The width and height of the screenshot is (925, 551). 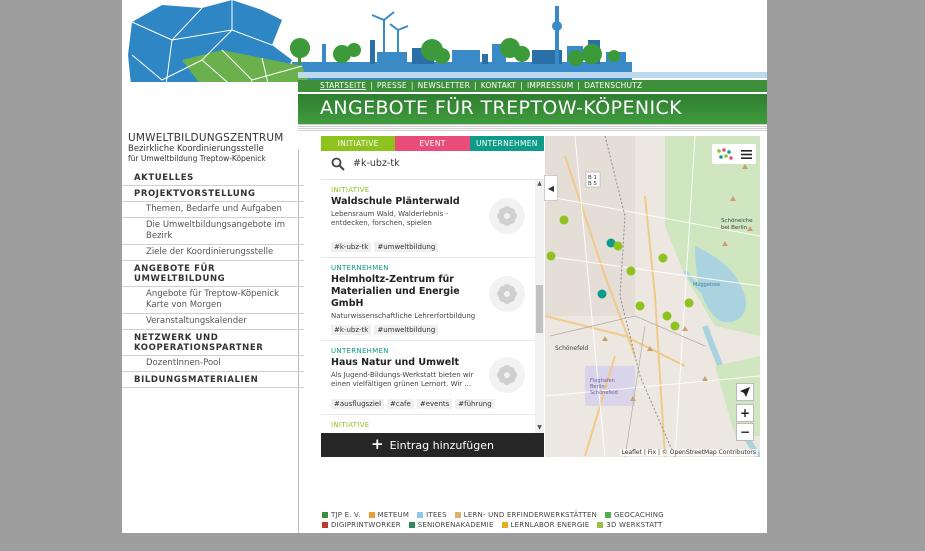 What do you see at coordinates (604, 393) in the screenshot?
I see `svg-text: Schönefeld` at bounding box center [604, 393].